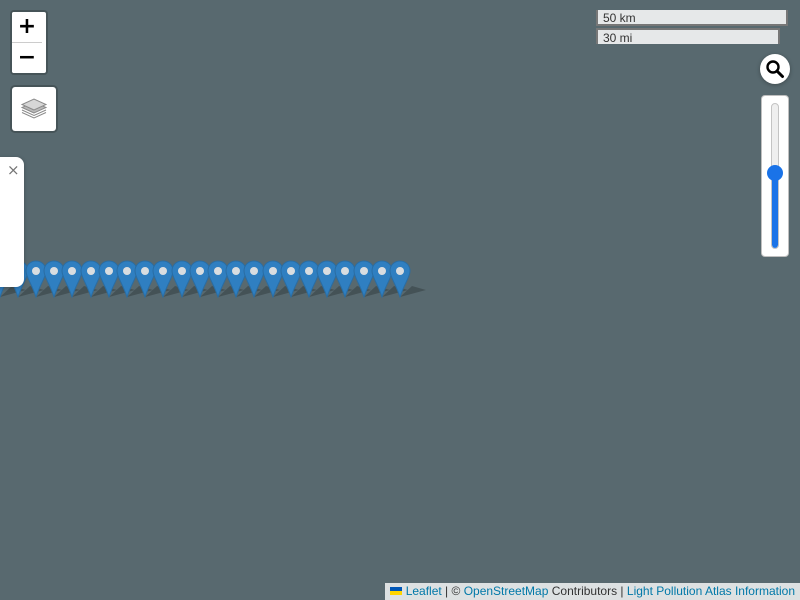 Image resolution: width=800 pixels, height=600 pixels. I want to click on light-pollution-atlas-link: Light Pollution Atlas Information, so click(711, 591).